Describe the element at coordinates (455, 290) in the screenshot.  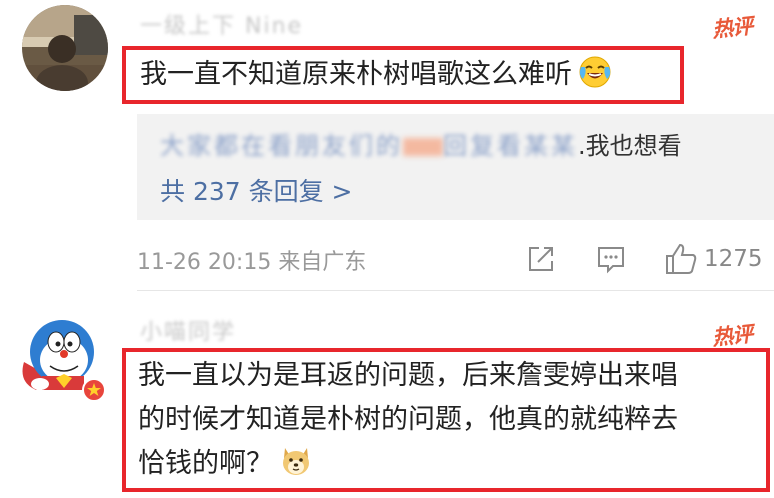
I see `comment-divider` at that location.